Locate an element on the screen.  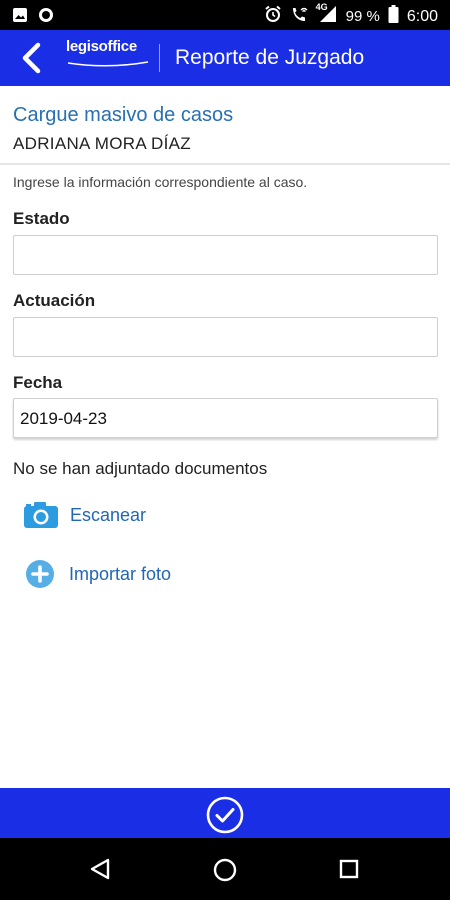
logo-swoosh is located at coordinates (108, 64).